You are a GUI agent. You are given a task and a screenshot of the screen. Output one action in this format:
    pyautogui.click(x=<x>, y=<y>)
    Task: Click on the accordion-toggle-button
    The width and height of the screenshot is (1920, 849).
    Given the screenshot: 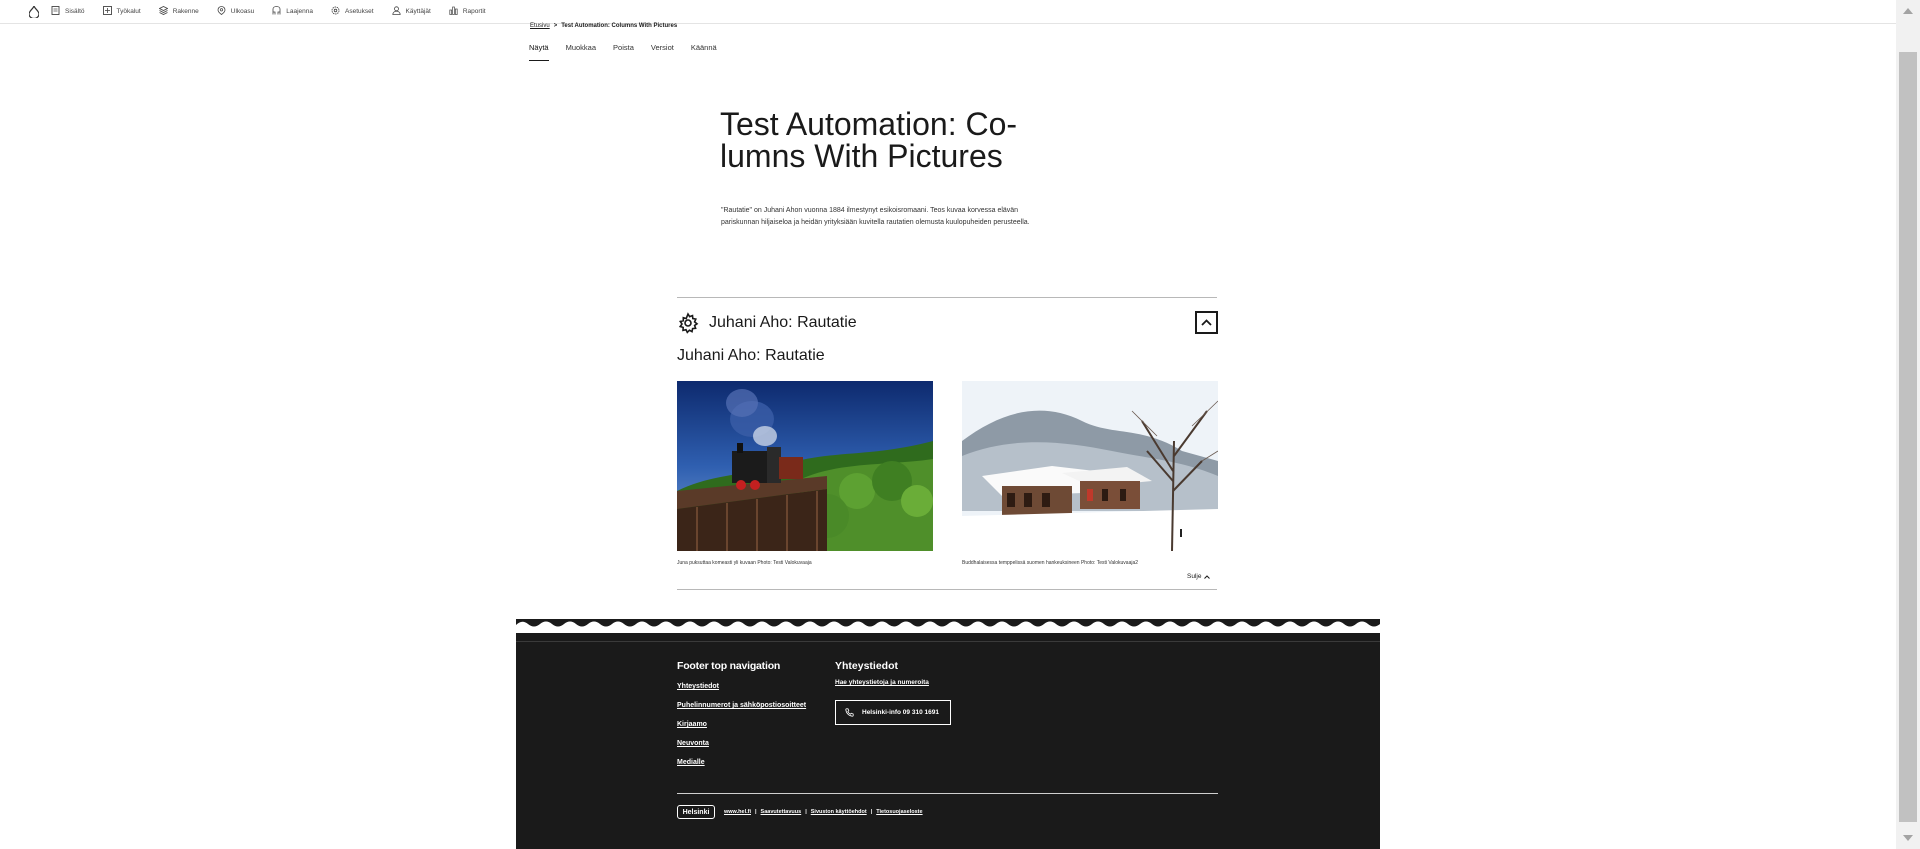 What is the action you would take?
    pyautogui.click(x=1206, y=322)
    